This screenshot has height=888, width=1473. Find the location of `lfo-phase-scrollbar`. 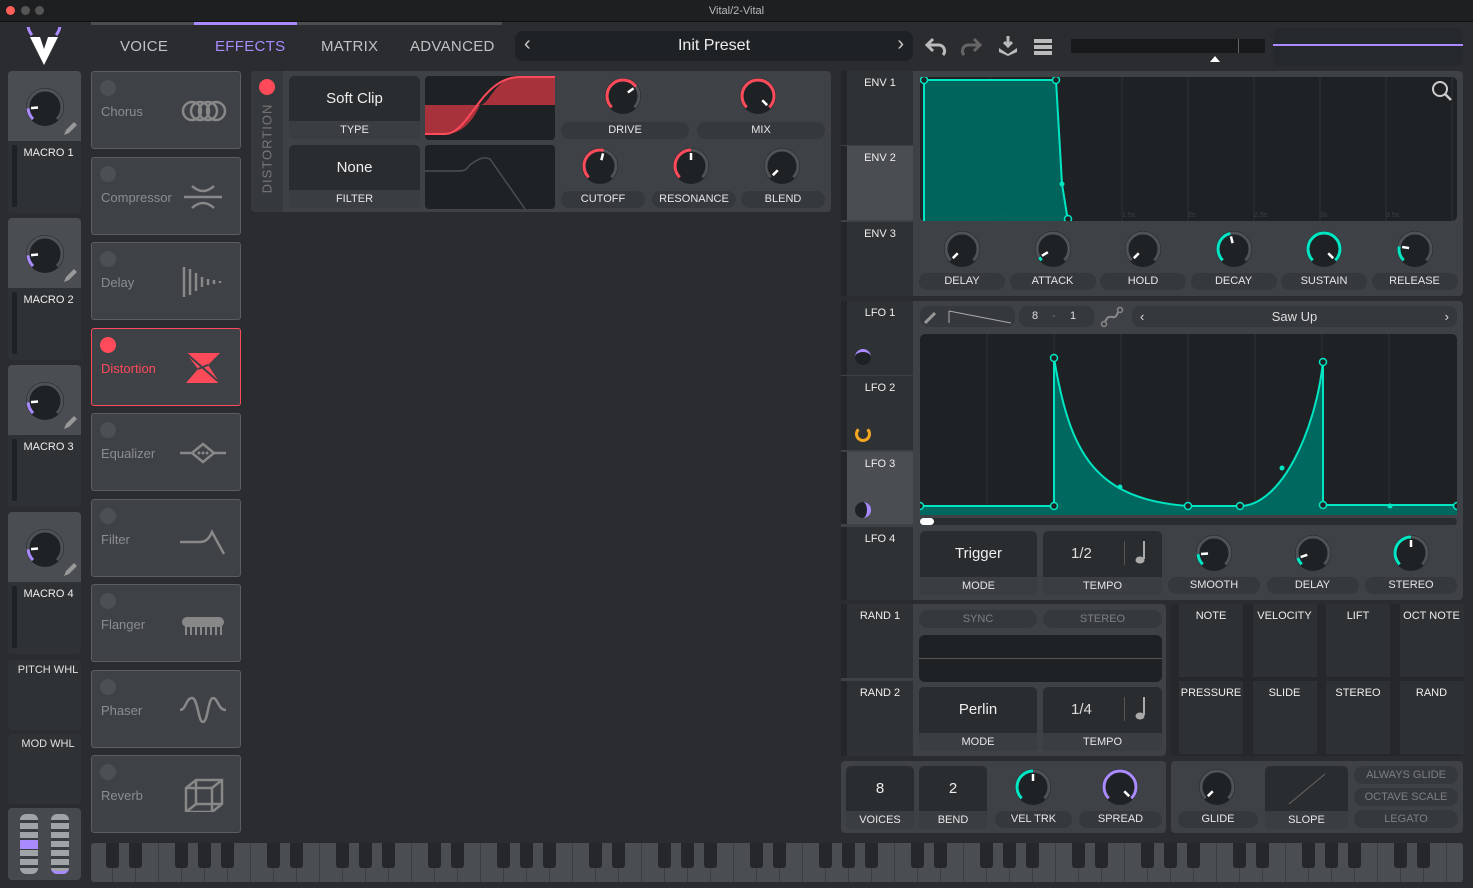

lfo-phase-scrollbar is located at coordinates (1188, 521).